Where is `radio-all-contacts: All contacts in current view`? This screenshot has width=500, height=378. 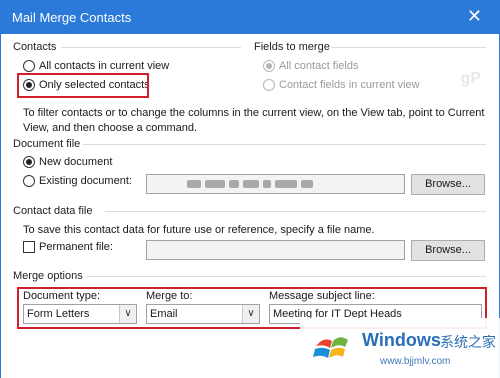 radio-all-contacts: All contacts in current view is located at coordinates (96, 66).